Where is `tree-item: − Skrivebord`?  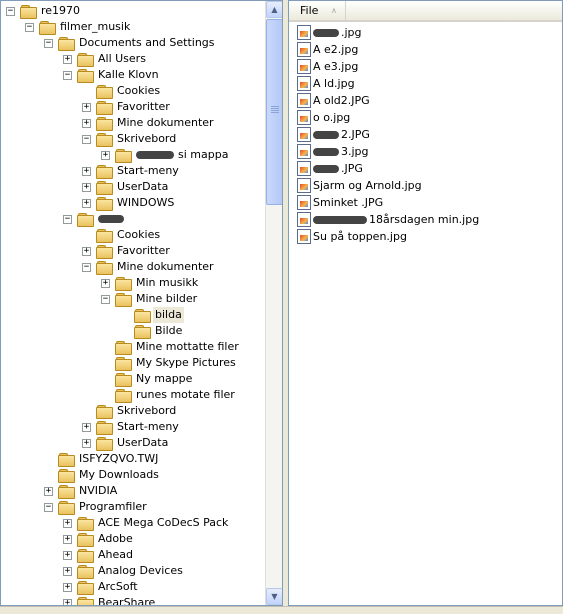
tree-item: − Skrivebord is located at coordinates (133, 139).